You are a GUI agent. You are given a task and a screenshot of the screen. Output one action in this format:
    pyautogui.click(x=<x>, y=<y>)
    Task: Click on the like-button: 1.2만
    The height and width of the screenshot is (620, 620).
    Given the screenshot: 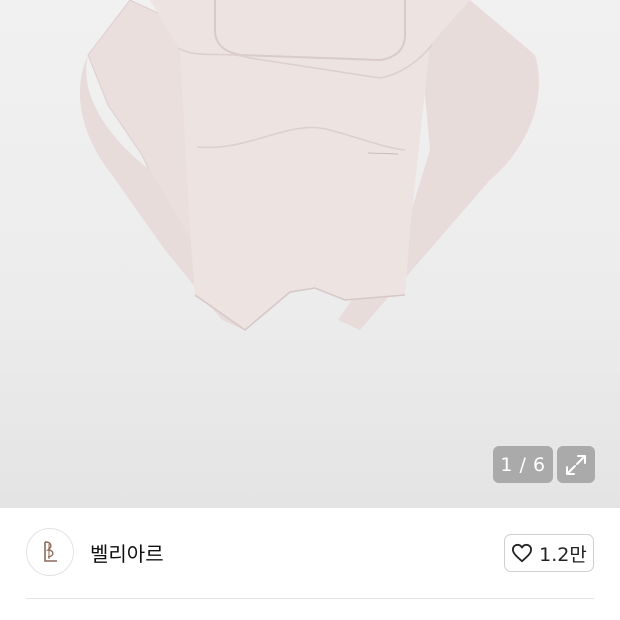 What is the action you would take?
    pyautogui.click(x=549, y=553)
    